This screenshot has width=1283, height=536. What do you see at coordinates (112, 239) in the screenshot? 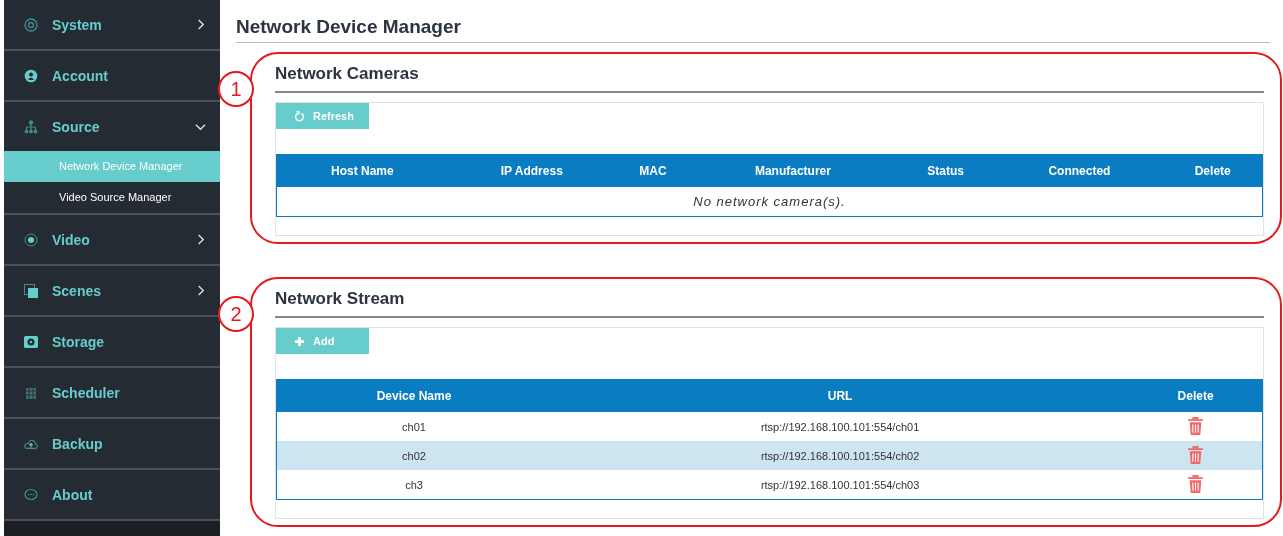
I see `sidebar-item: Video` at bounding box center [112, 239].